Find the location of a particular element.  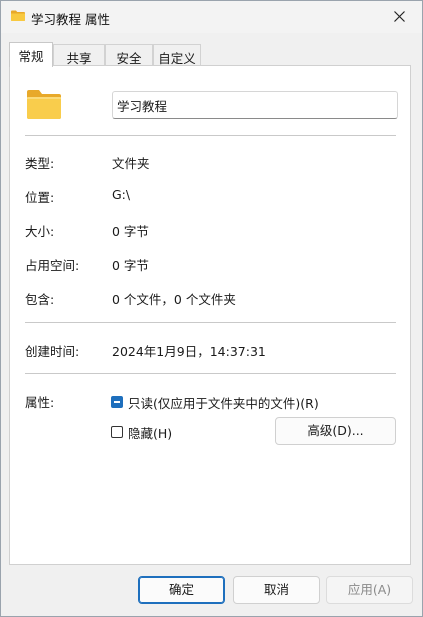

window-title: 学习教程 属性 is located at coordinates (70, 19).